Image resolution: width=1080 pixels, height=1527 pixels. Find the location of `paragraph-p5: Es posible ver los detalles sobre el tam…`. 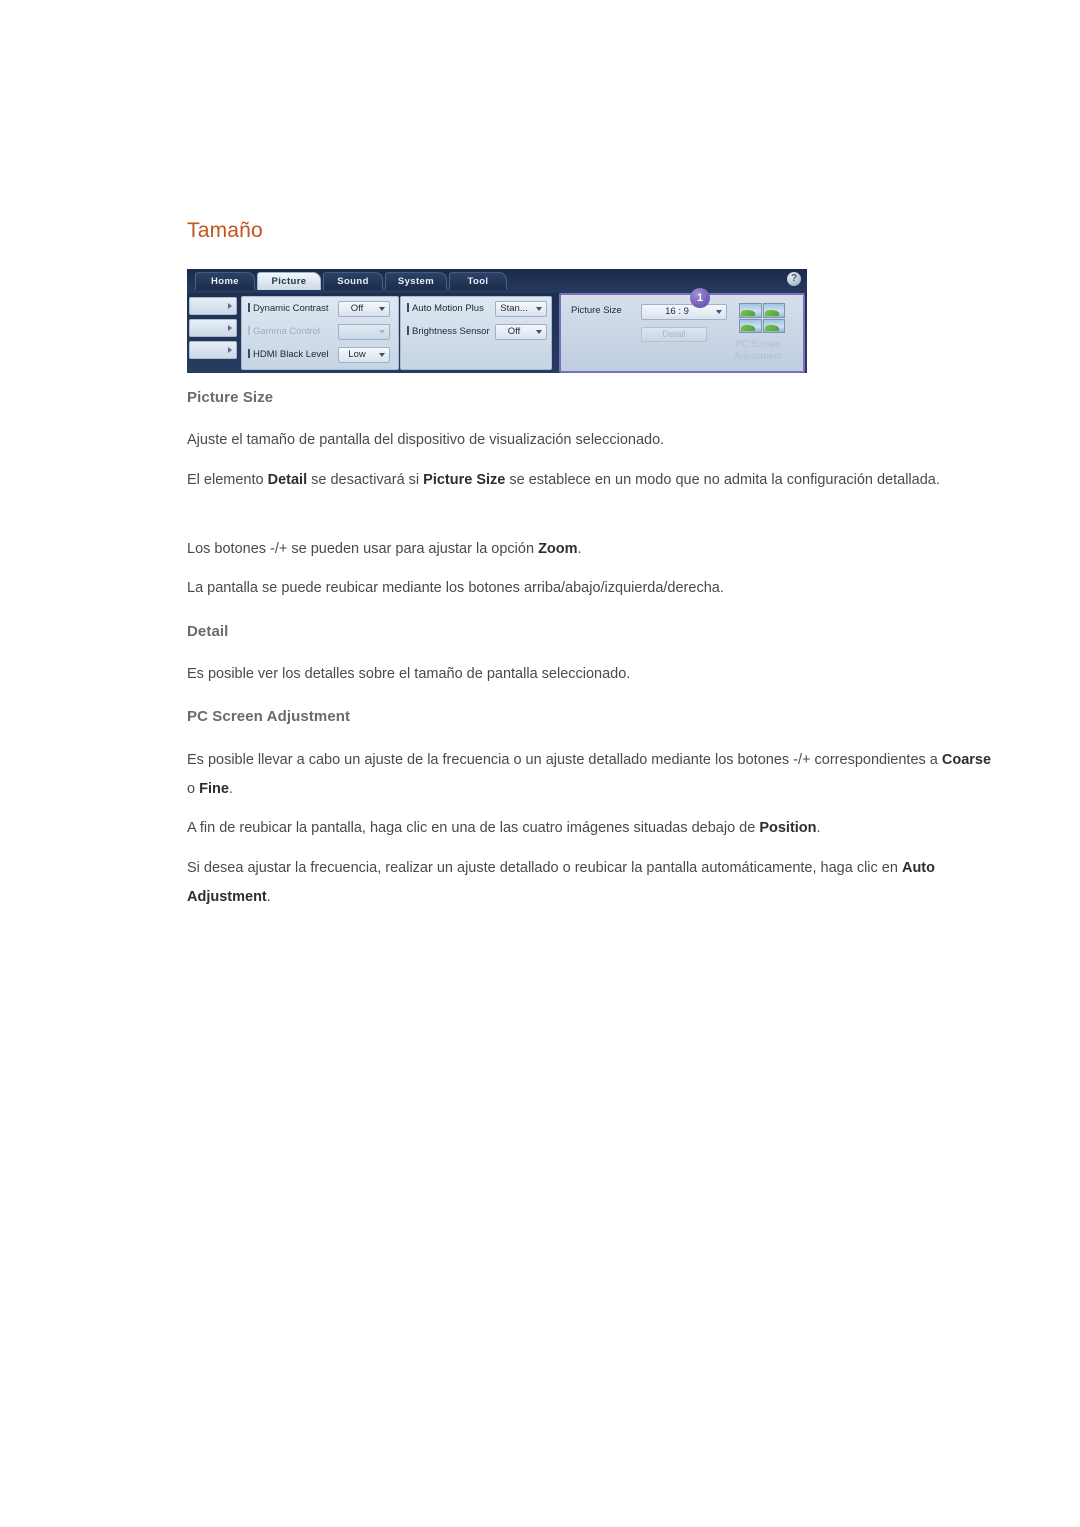

paragraph-p5: Es posible ver los detalles sobre el tam… is located at coordinates (409, 674).